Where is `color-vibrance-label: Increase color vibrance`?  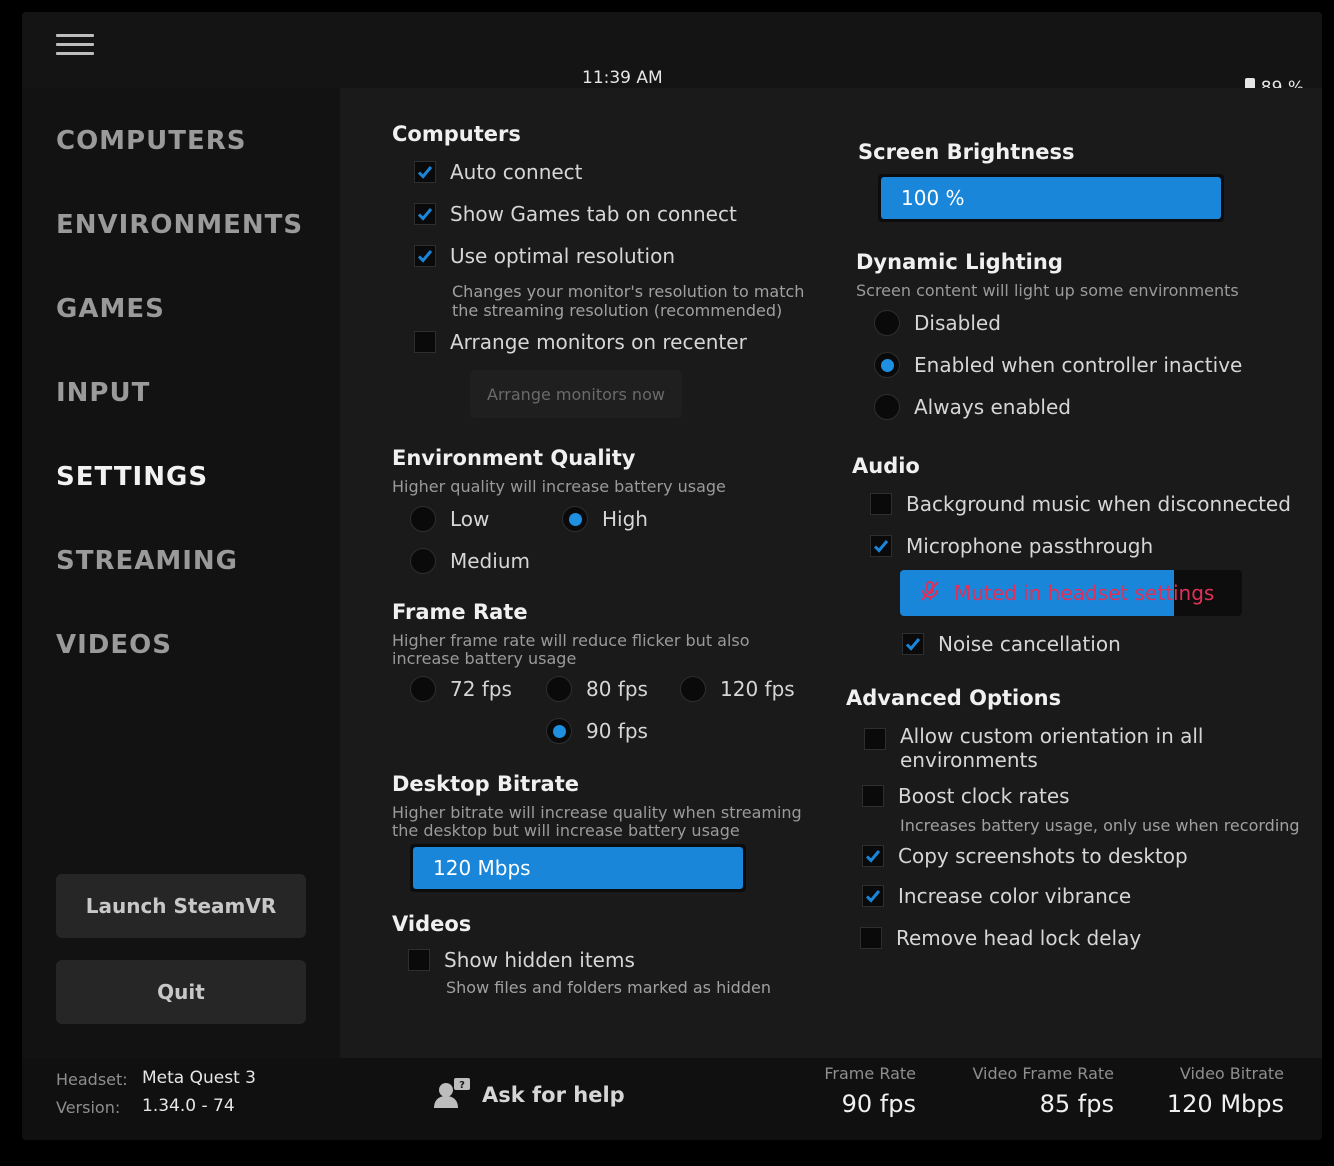 color-vibrance-label: Increase color vibrance is located at coordinates (1015, 896).